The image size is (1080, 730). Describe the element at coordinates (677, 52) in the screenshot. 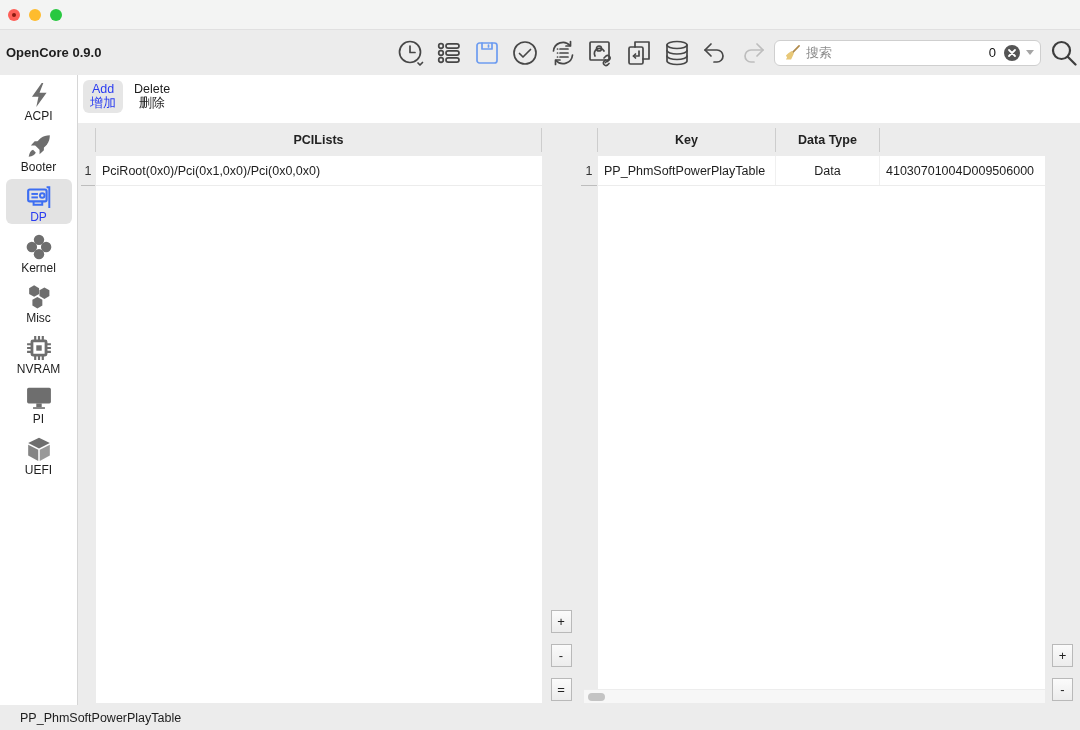

I see `database-icon` at that location.